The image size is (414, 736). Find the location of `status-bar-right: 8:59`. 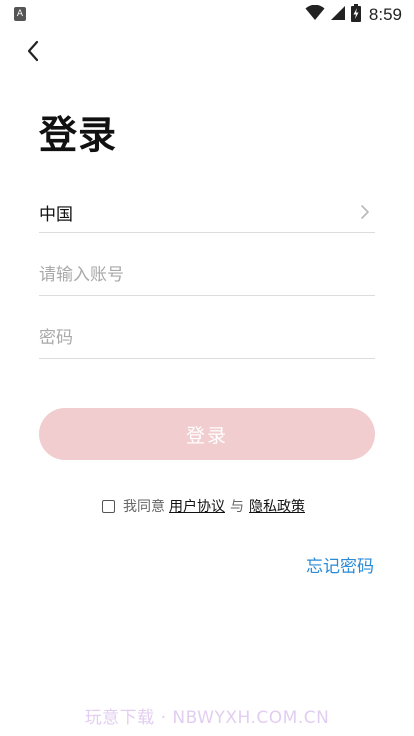

status-bar-right: 8:59 is located at coordinates (353, 15).